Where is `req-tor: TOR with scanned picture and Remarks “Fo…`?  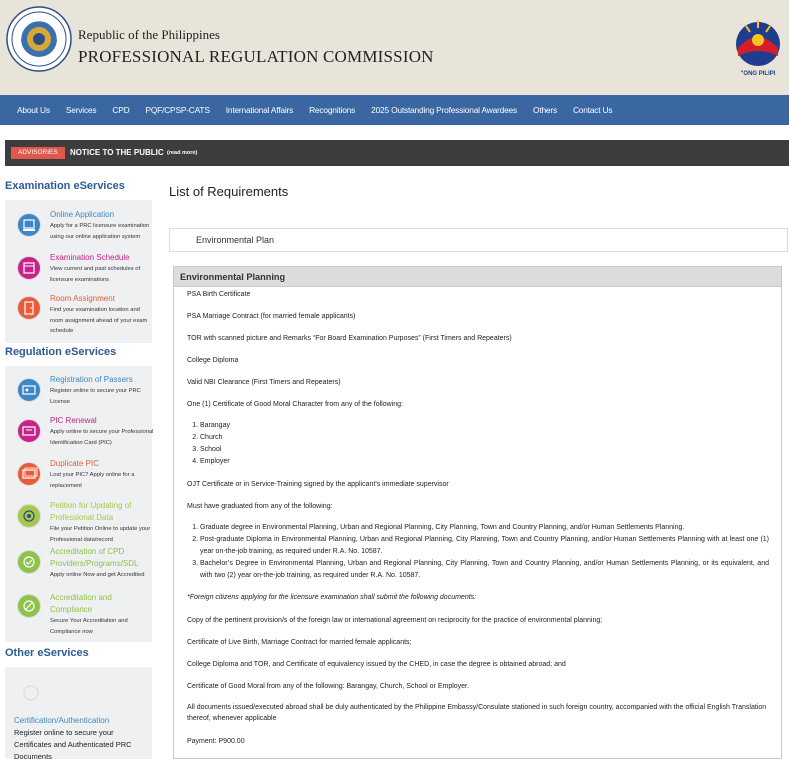
req-tor: TOR with scanned picture and Remarks “Fo… is located at coordinates (349, 338).